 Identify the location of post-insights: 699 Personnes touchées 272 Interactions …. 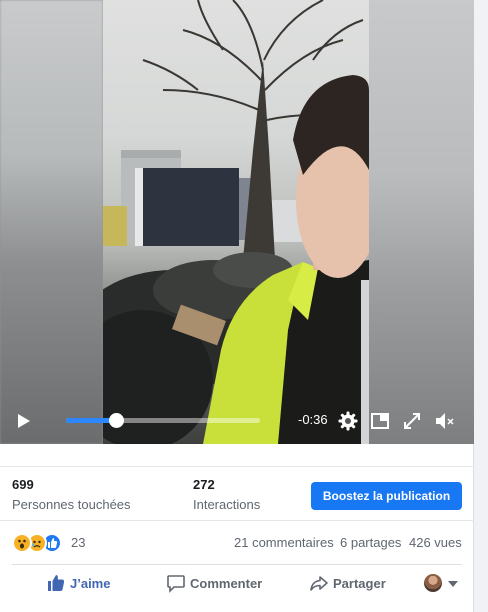
(237, 493).